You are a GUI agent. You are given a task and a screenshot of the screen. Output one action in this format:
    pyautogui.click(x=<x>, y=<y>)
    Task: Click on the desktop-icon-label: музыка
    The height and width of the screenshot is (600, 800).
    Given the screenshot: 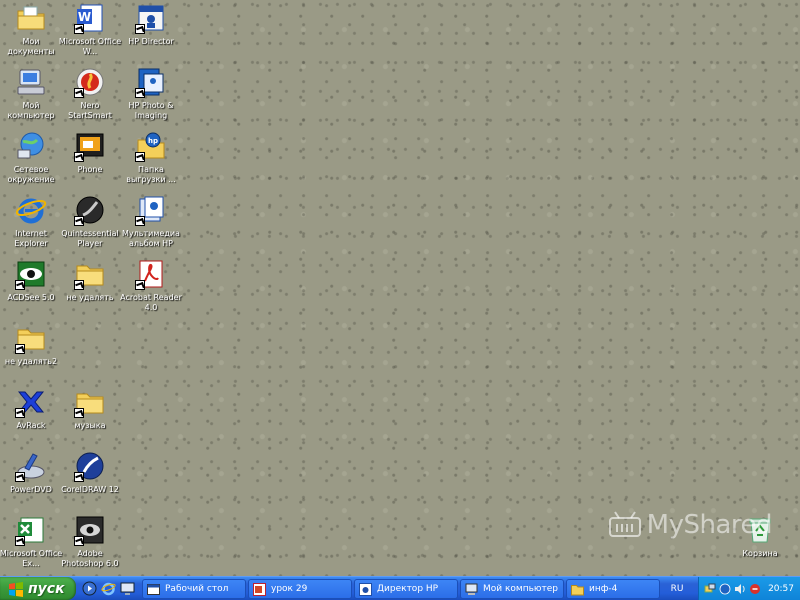 What is the action you would take?
    pyautogui.click(x=90, y=425)
    